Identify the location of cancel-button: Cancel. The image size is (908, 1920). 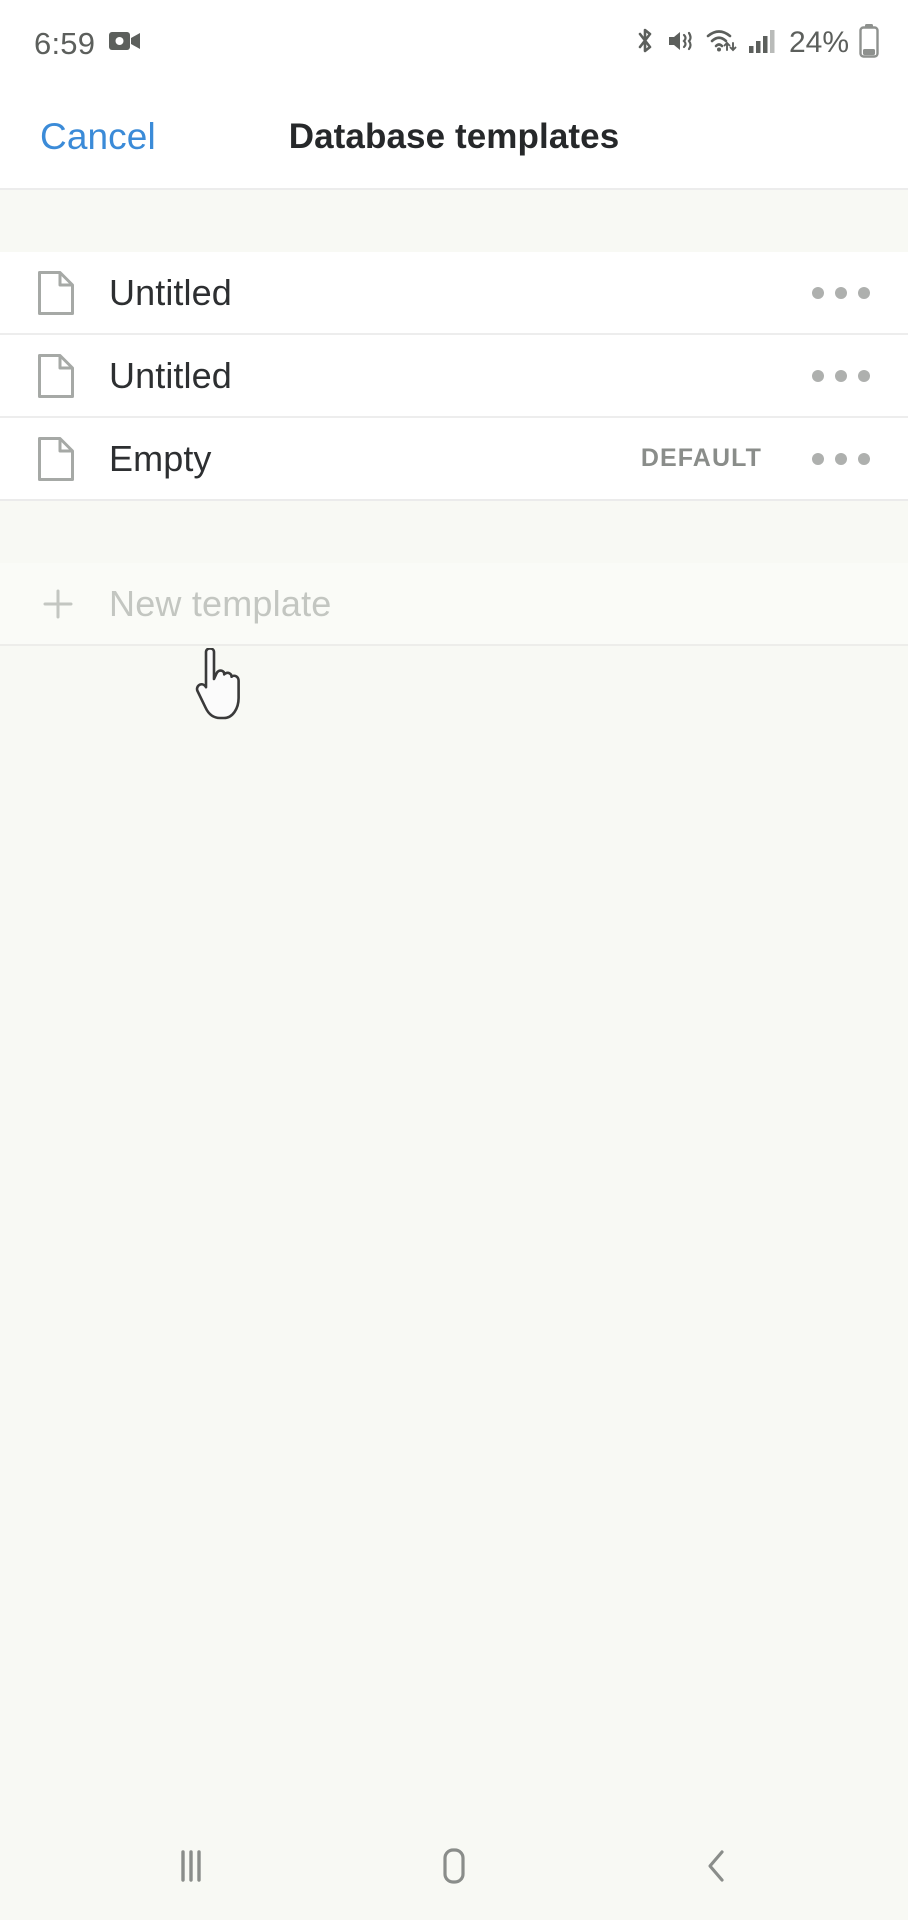
(98, 137).